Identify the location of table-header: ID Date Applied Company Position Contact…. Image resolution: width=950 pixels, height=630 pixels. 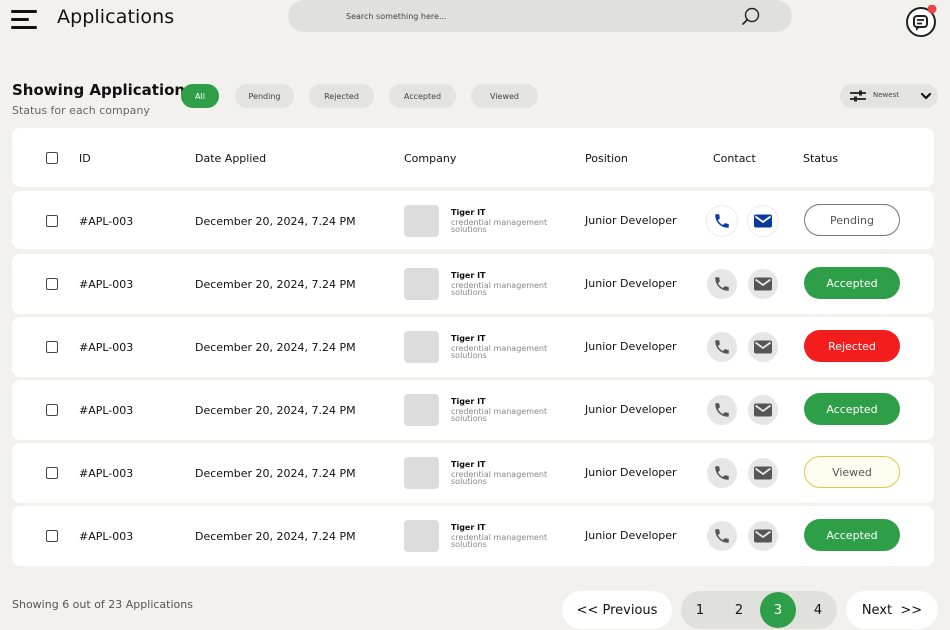
(473, 157).